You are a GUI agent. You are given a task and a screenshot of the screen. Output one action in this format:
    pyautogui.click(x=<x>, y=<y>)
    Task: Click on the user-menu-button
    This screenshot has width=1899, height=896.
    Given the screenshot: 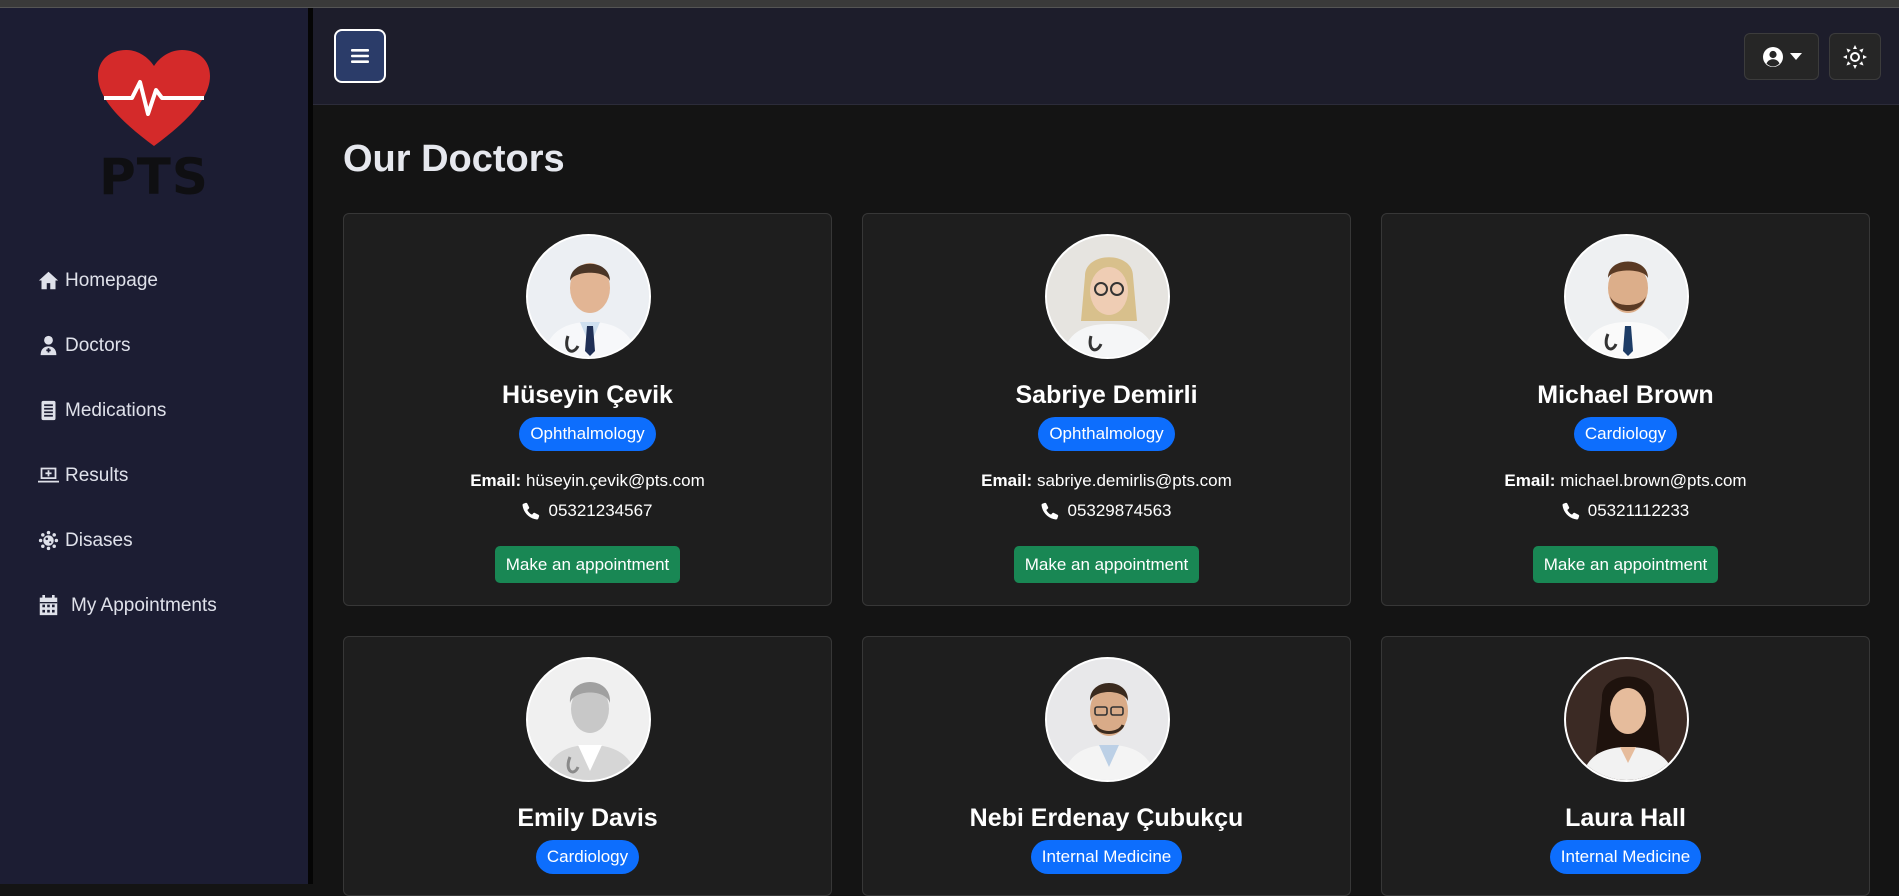 What is the action you would take?
    pyautogui.click(x=1781, y=56)
    